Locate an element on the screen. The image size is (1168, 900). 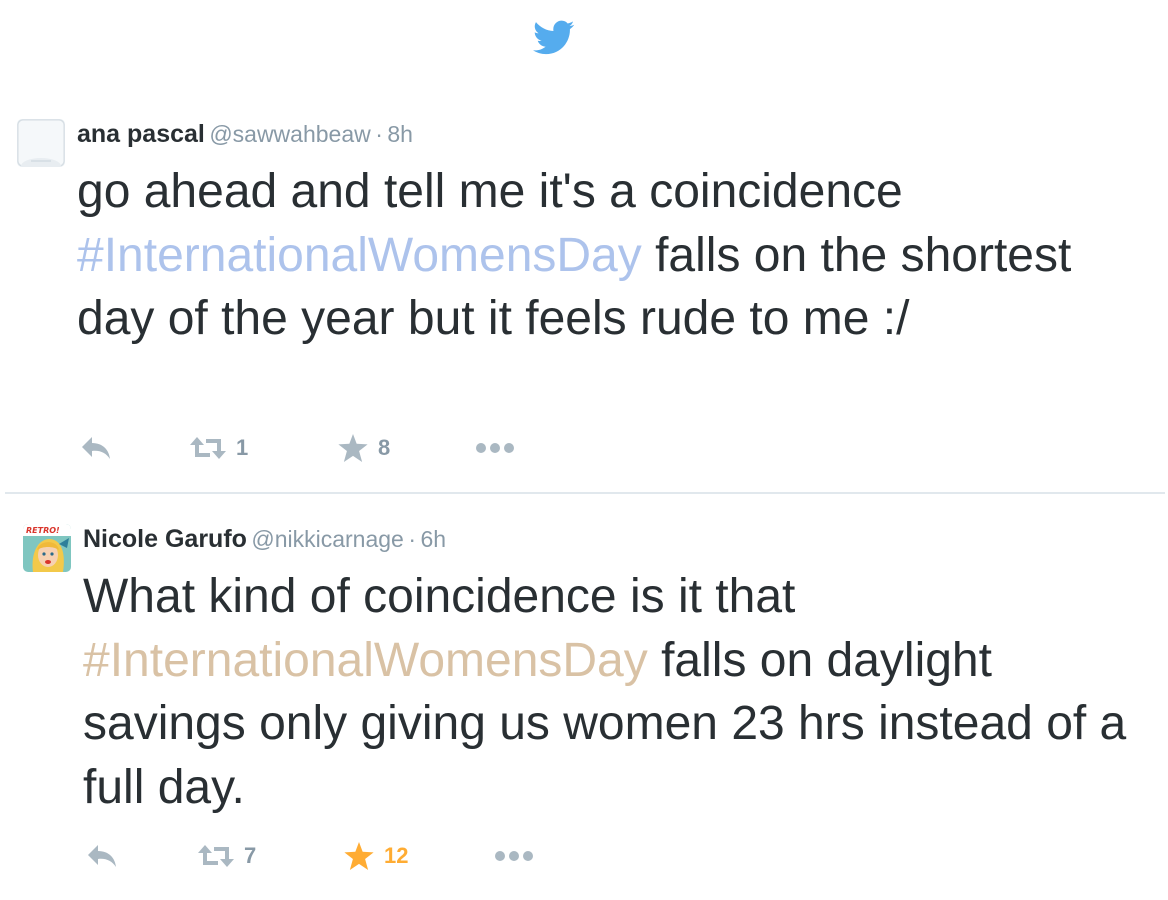
user-name: Nicole Garufo is located at coordinates (165, 539).